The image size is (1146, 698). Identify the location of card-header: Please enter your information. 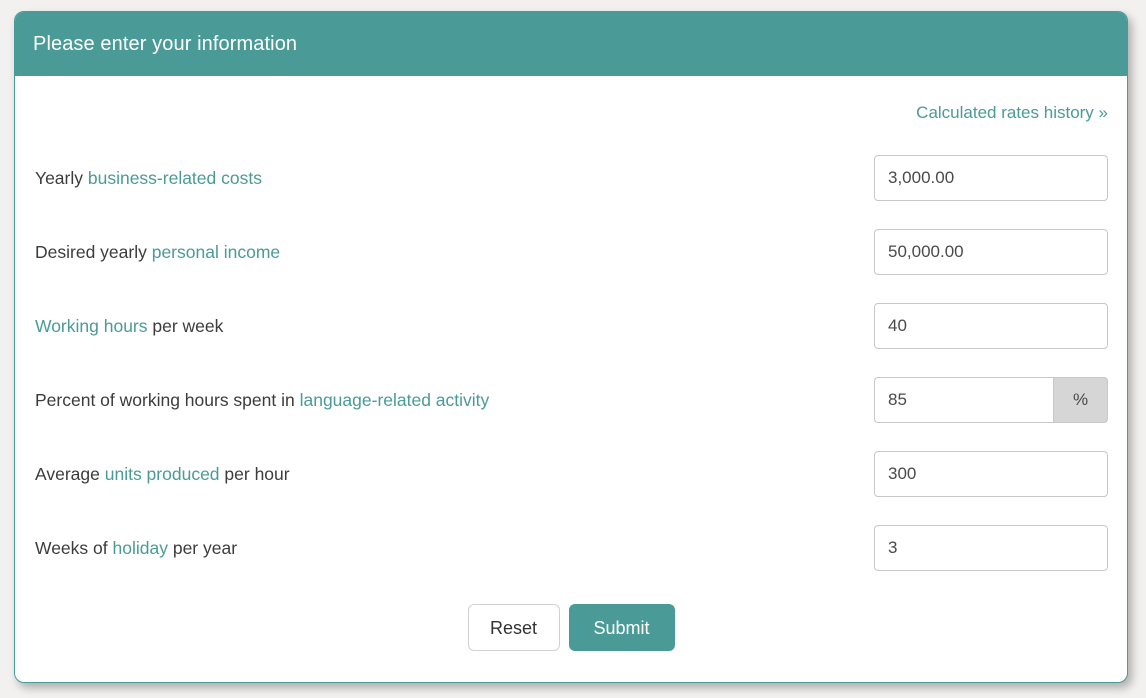
(571, 44).